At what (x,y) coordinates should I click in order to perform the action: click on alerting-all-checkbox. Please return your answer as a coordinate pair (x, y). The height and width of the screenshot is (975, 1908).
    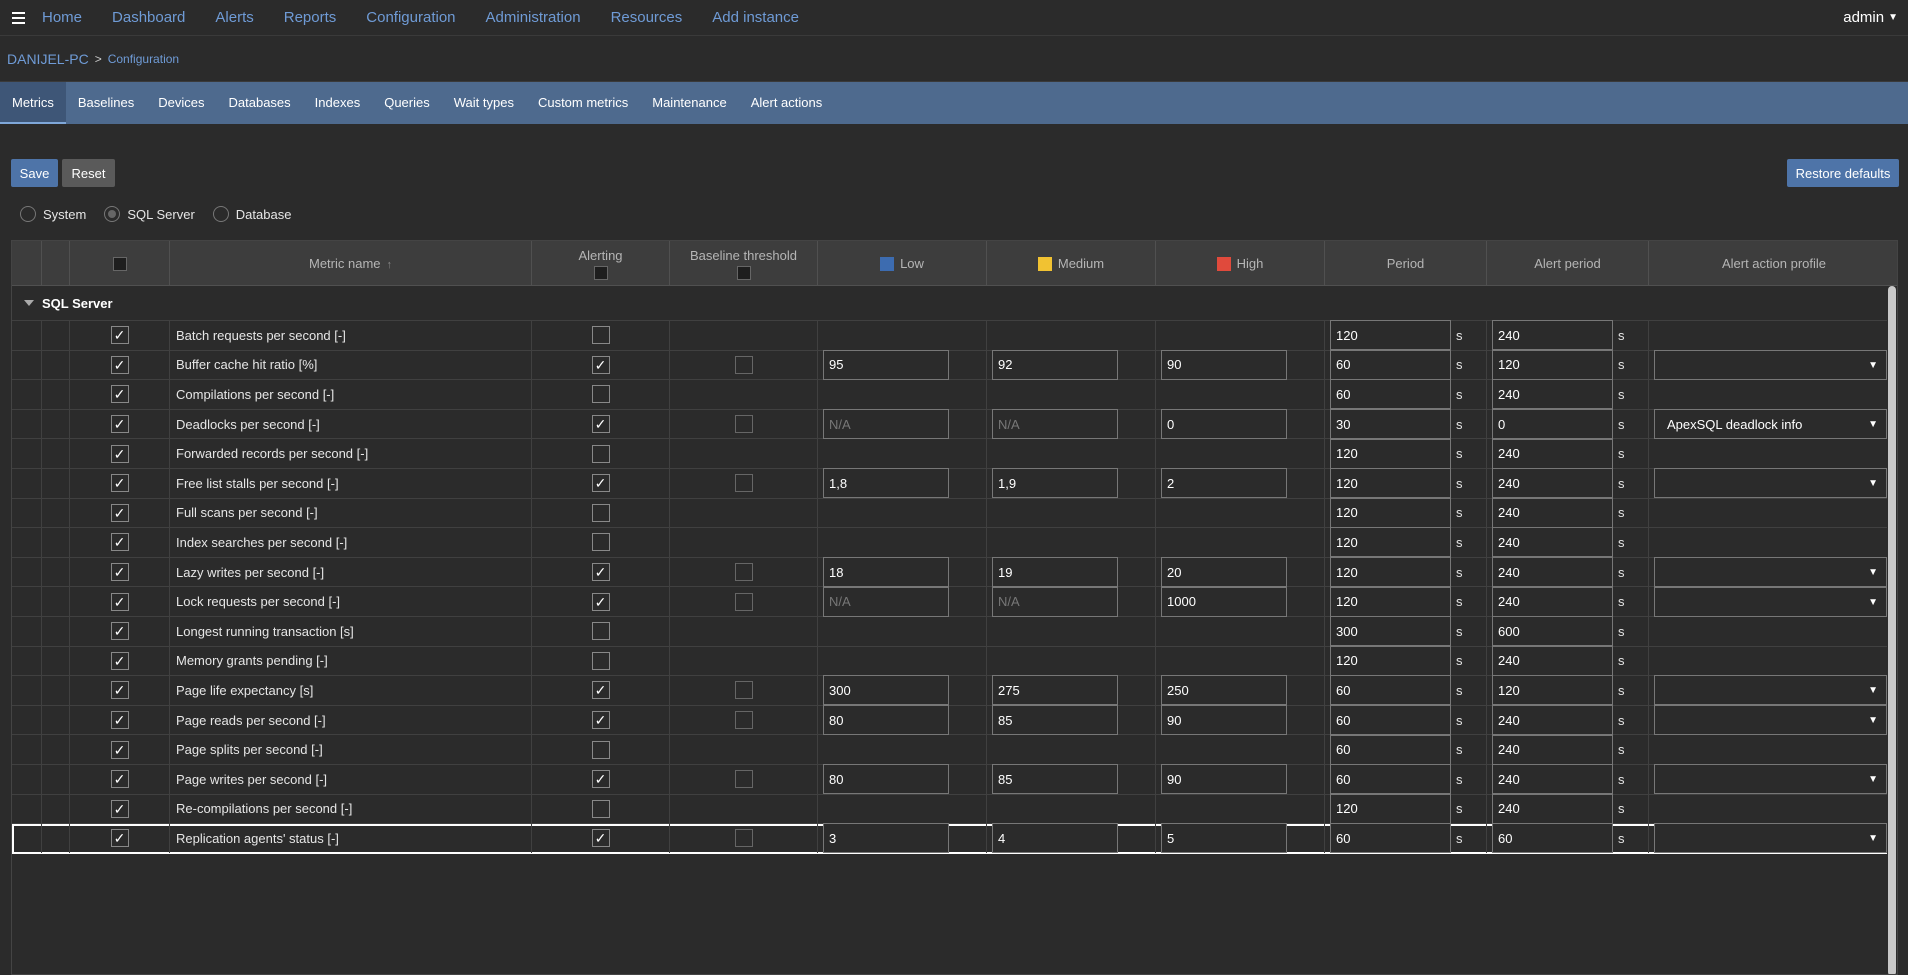
    Looking at the image, I should click on (600, 272).